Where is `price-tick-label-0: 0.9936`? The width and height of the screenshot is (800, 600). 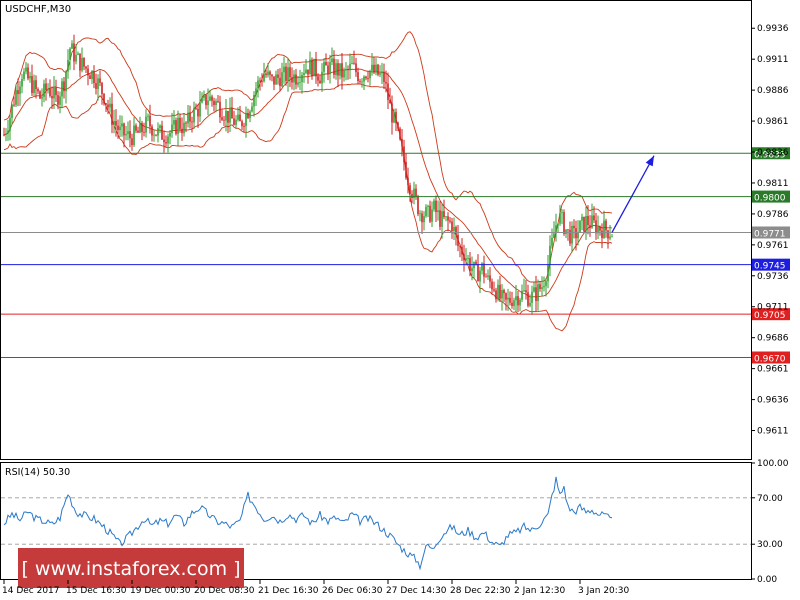
price-tick-label-0: 0.9936 is located at coordinates (773, 29).